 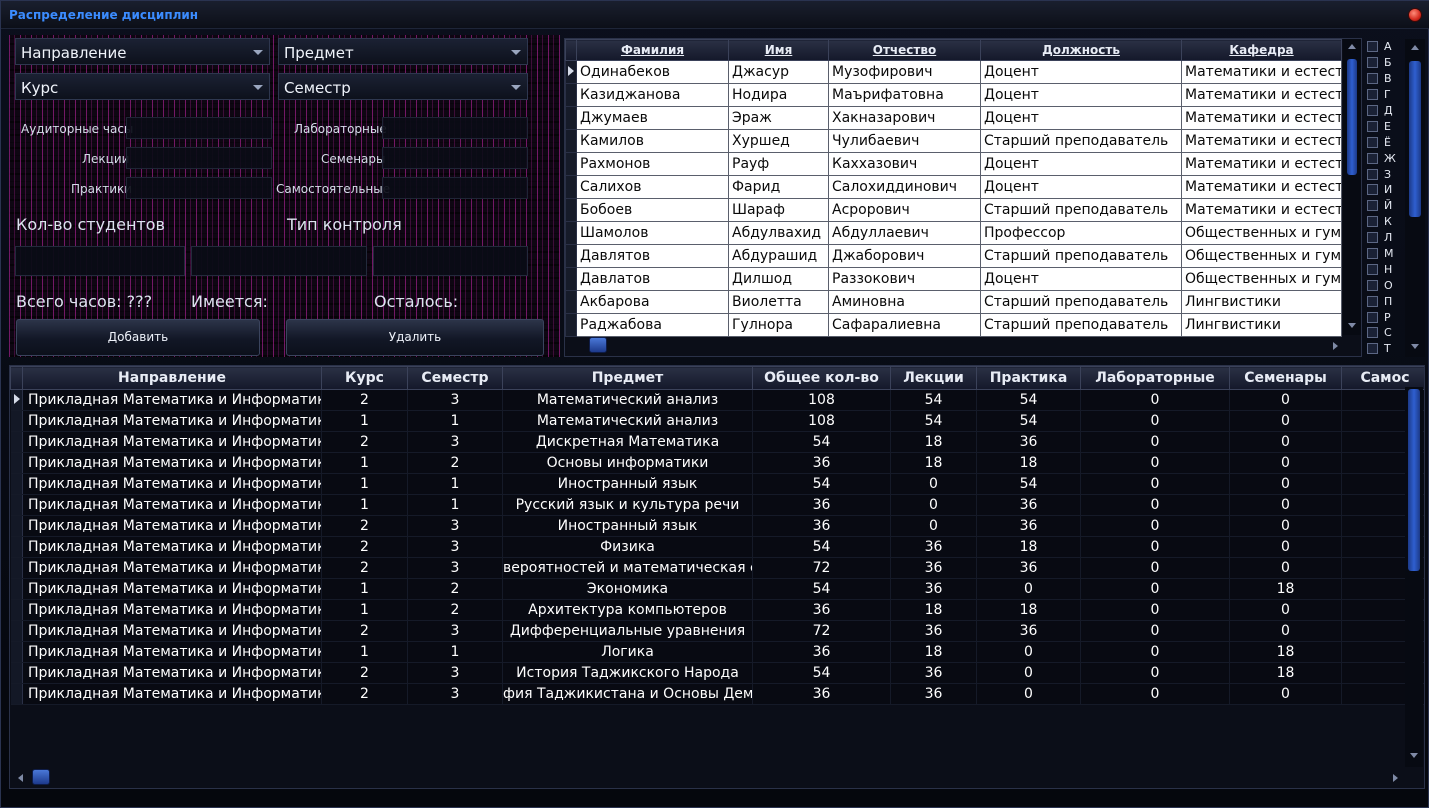 What do you see at coordinates (1385, 206) in the screenshot?
I see `alphabet-filter-item: Й` at bounding box center [1385, 206].